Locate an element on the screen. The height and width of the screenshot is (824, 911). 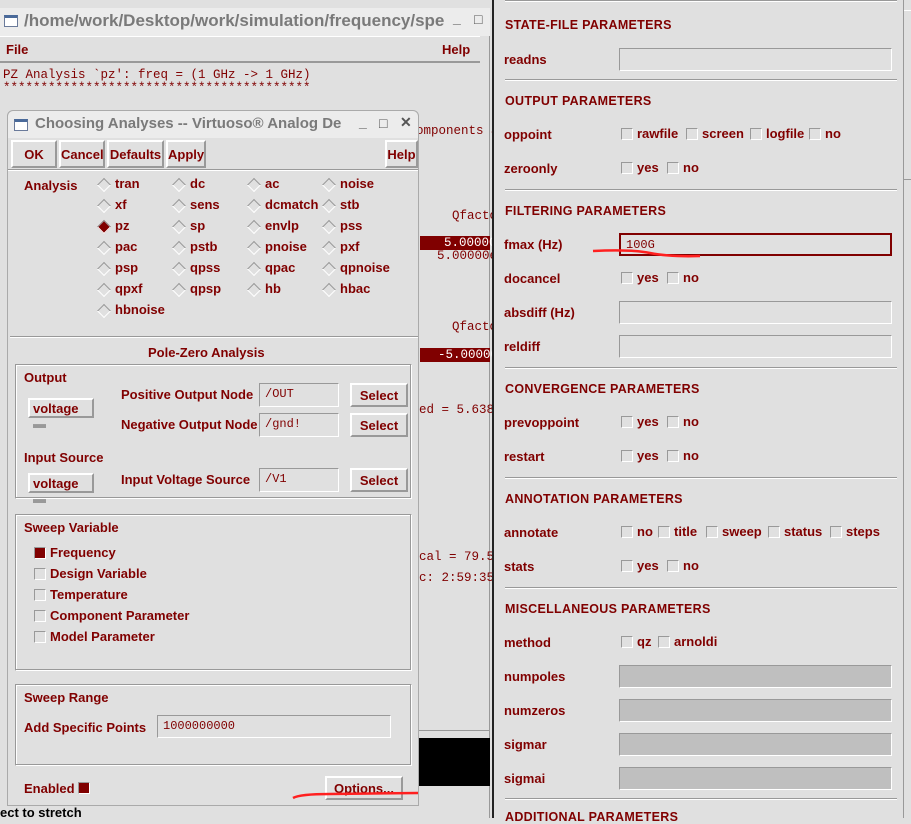
sigmar-input is located at coordinates (755, 744).